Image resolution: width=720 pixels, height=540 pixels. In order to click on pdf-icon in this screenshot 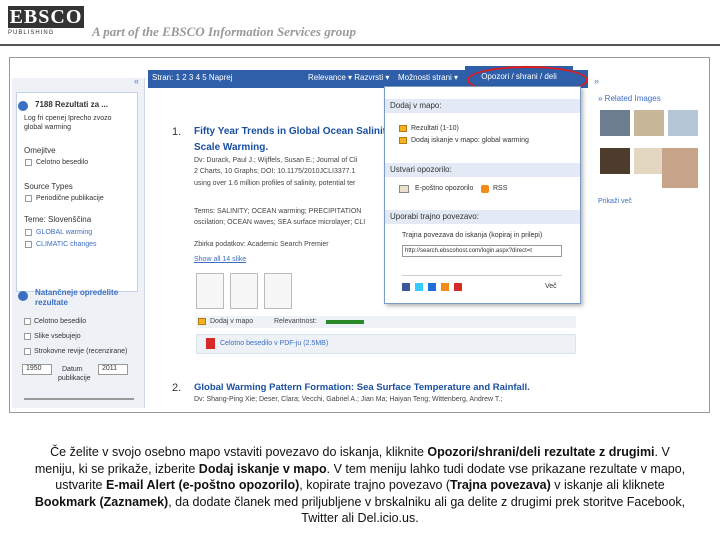, I will do `click(210, 343)`.